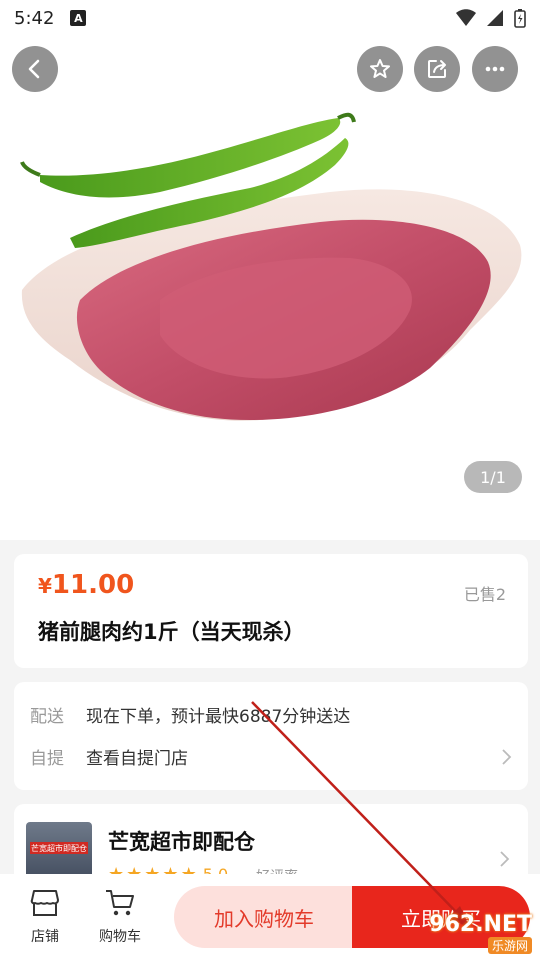 The width and height of the screenshot is (540, 960). Describe the element at coordinates (120, 917) in the screenshot. I see `cart-button: 购物车` at that location.